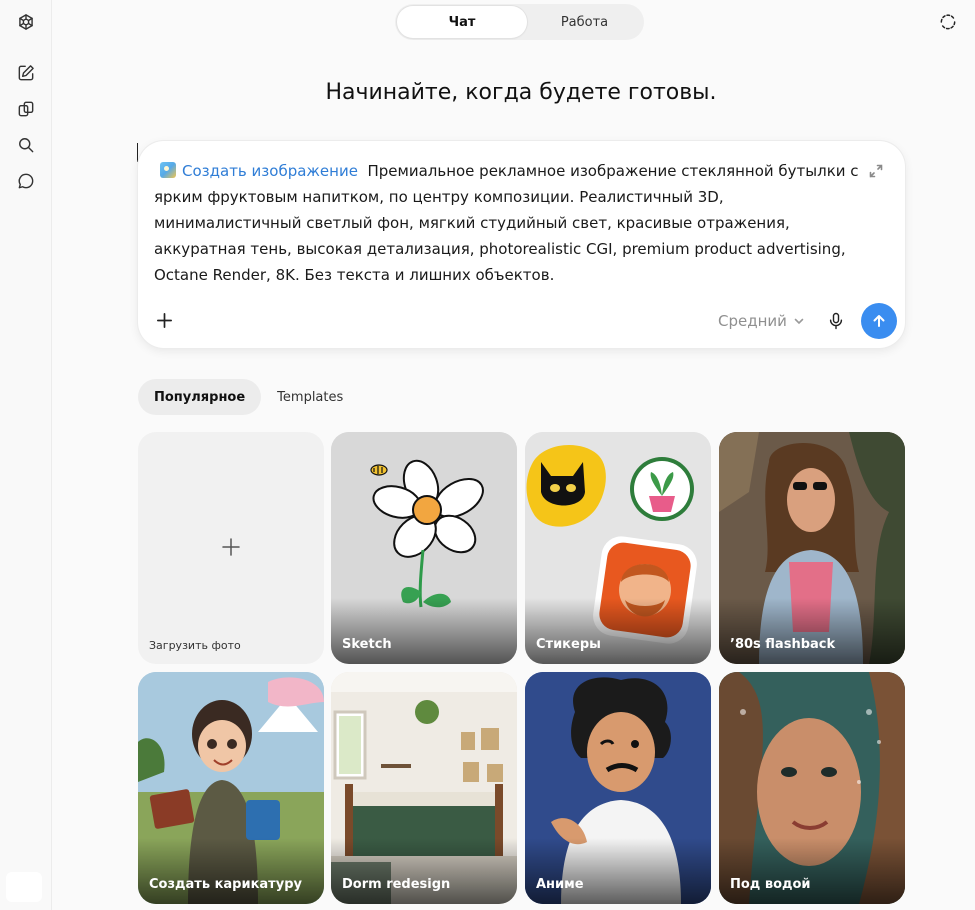 This screenshot has width=975, height=910. I want to click on page-title: Начинайте, когда будете готовы., so click(521, 92).